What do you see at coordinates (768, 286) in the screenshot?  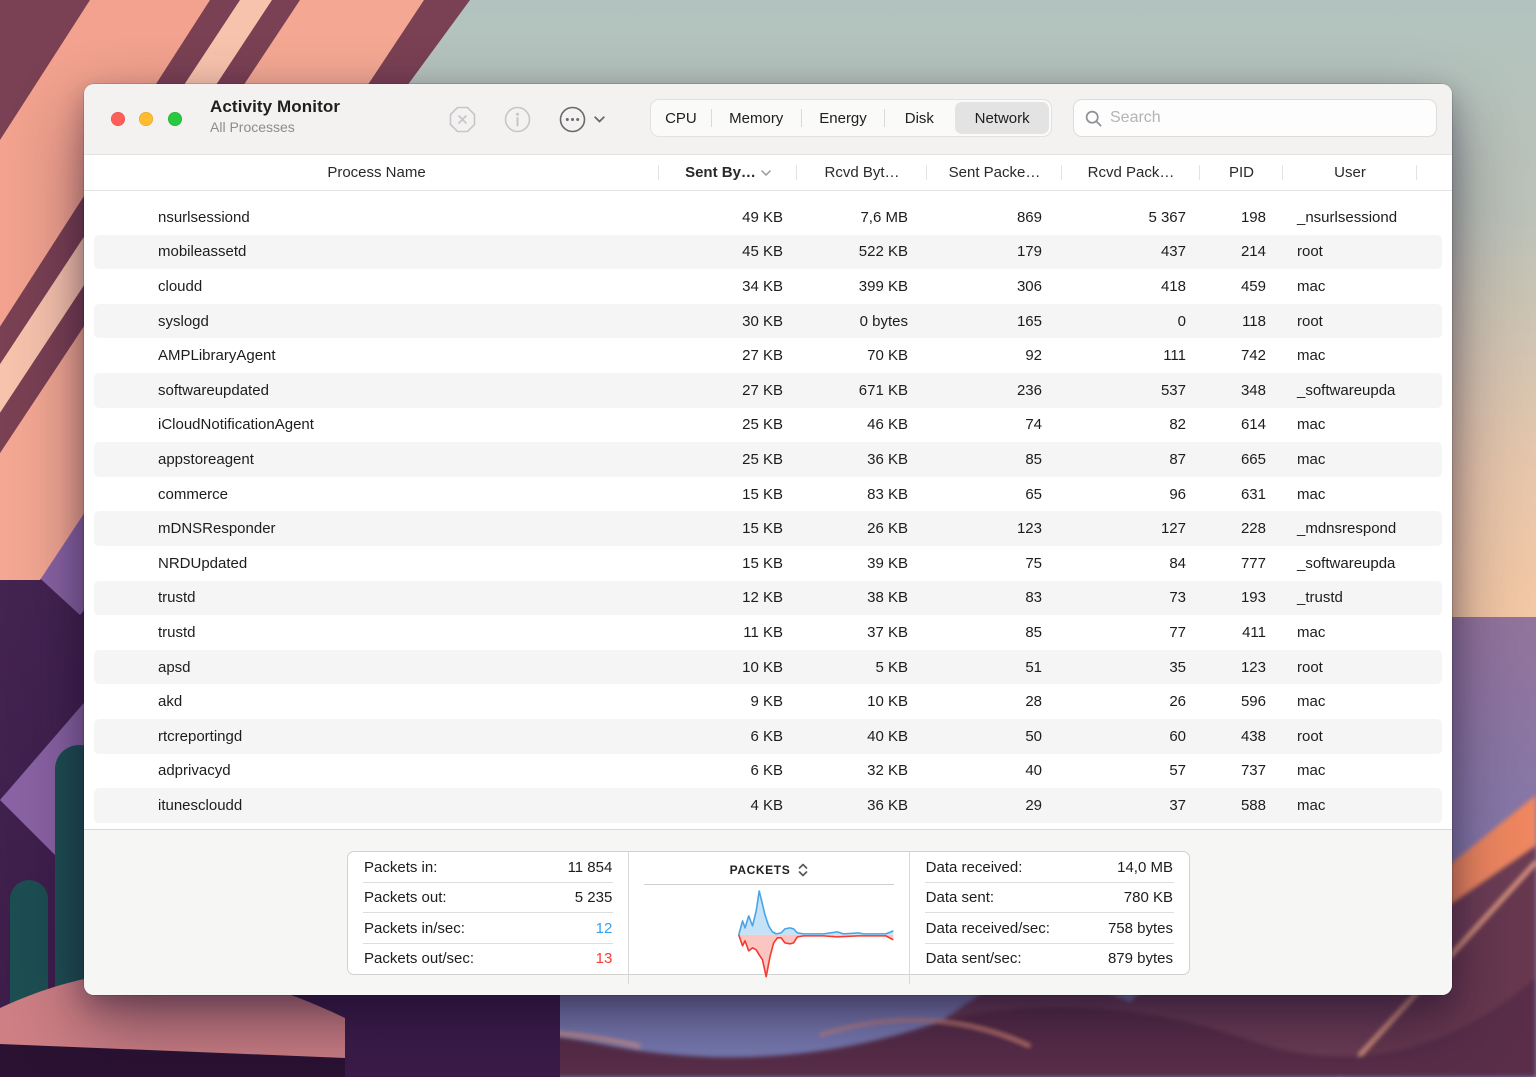 I see `table-row: cloudd 34 KB 399 KB 306 418 459 mac` at bounding box center [768, 286].